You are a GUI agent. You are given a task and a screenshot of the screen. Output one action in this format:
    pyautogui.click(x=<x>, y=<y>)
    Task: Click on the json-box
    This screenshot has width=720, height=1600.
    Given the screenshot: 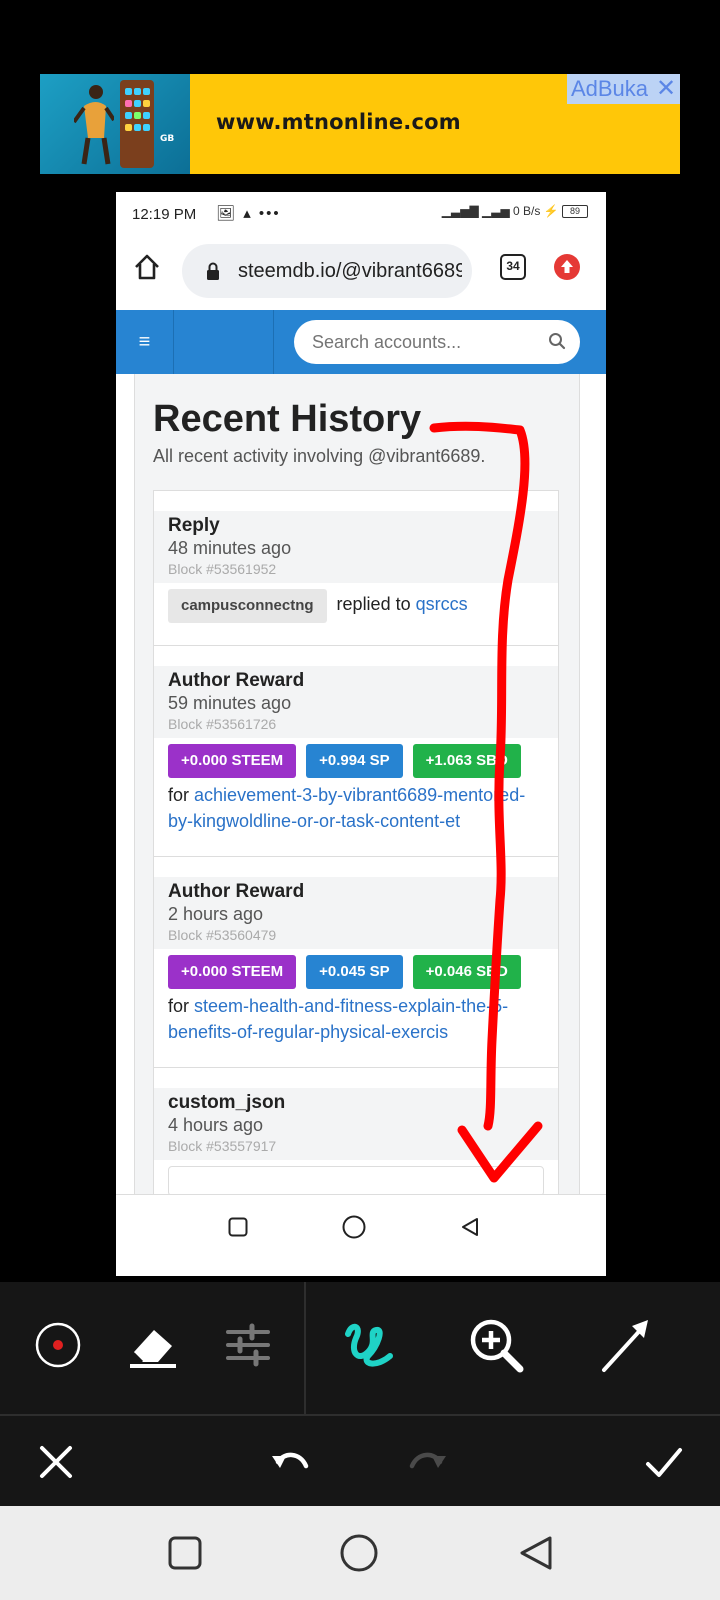 What is the action you would take?
    pyautogui.click(x=356, y=1180)
    